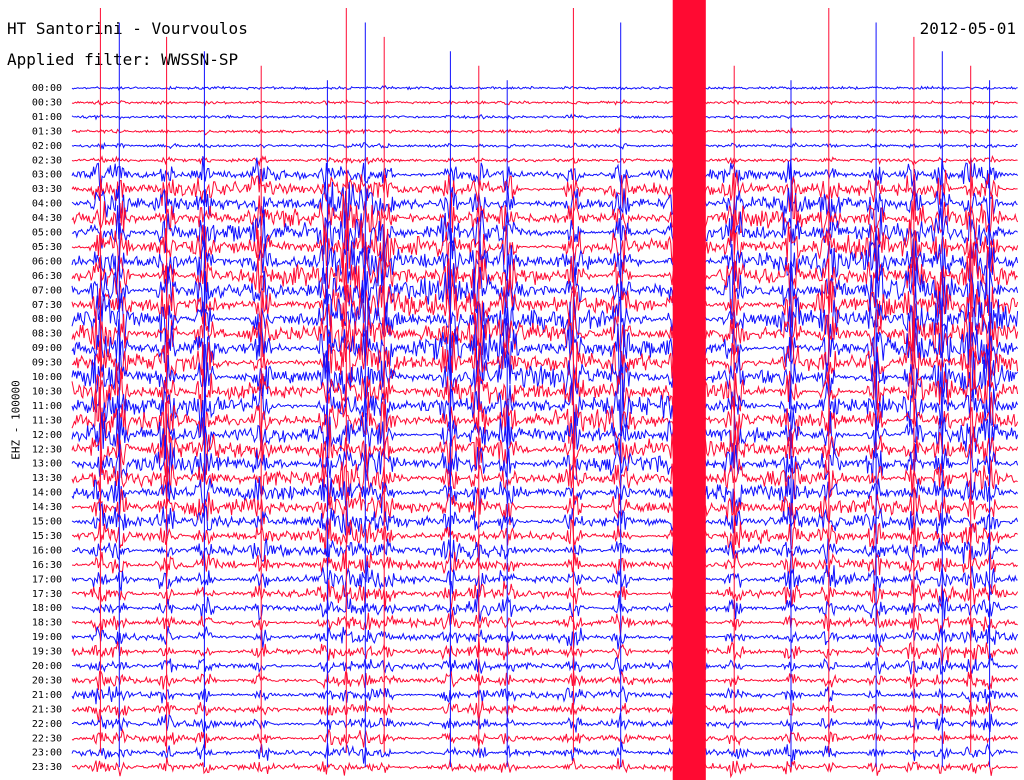  Describe the element at coordinates (47, 420) in the screenshot. I see `row-time-label: 11:30` at that location.